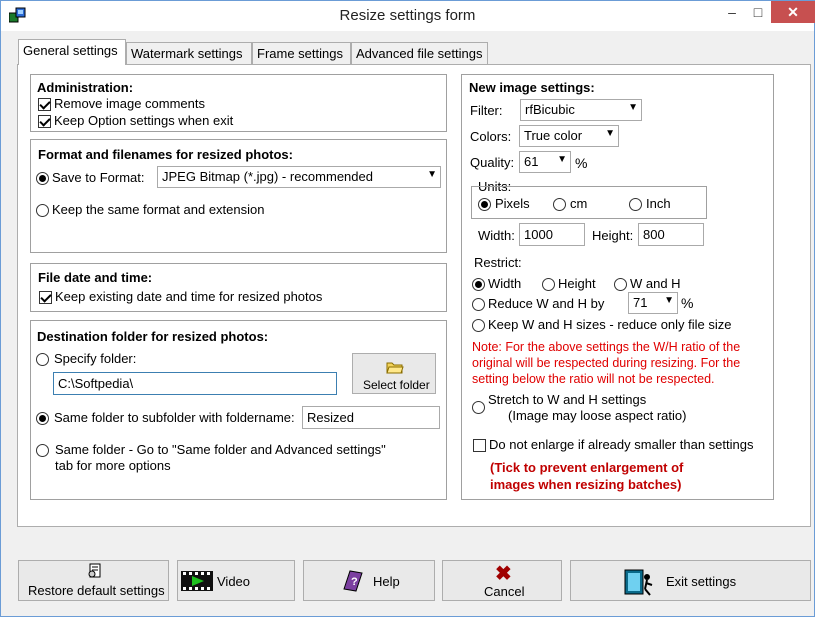  Describe the element at coordinates (635, 204) in the screenshot. I see `units-inch-radio` at that location.